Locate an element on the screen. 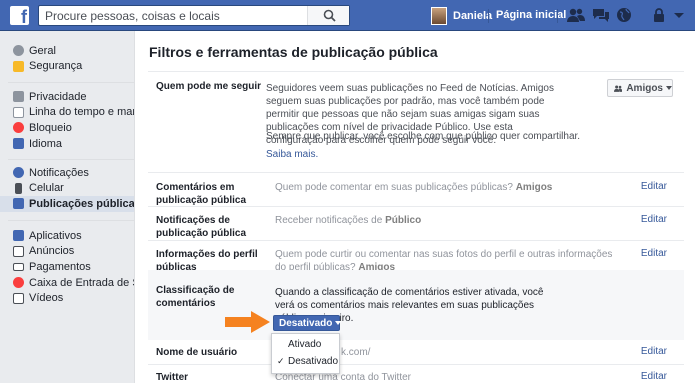 This screenshot has width=695, height=383. sidebar-item-publicacoes-publicas: Publicações públicas is located at coordinates (67, 204).